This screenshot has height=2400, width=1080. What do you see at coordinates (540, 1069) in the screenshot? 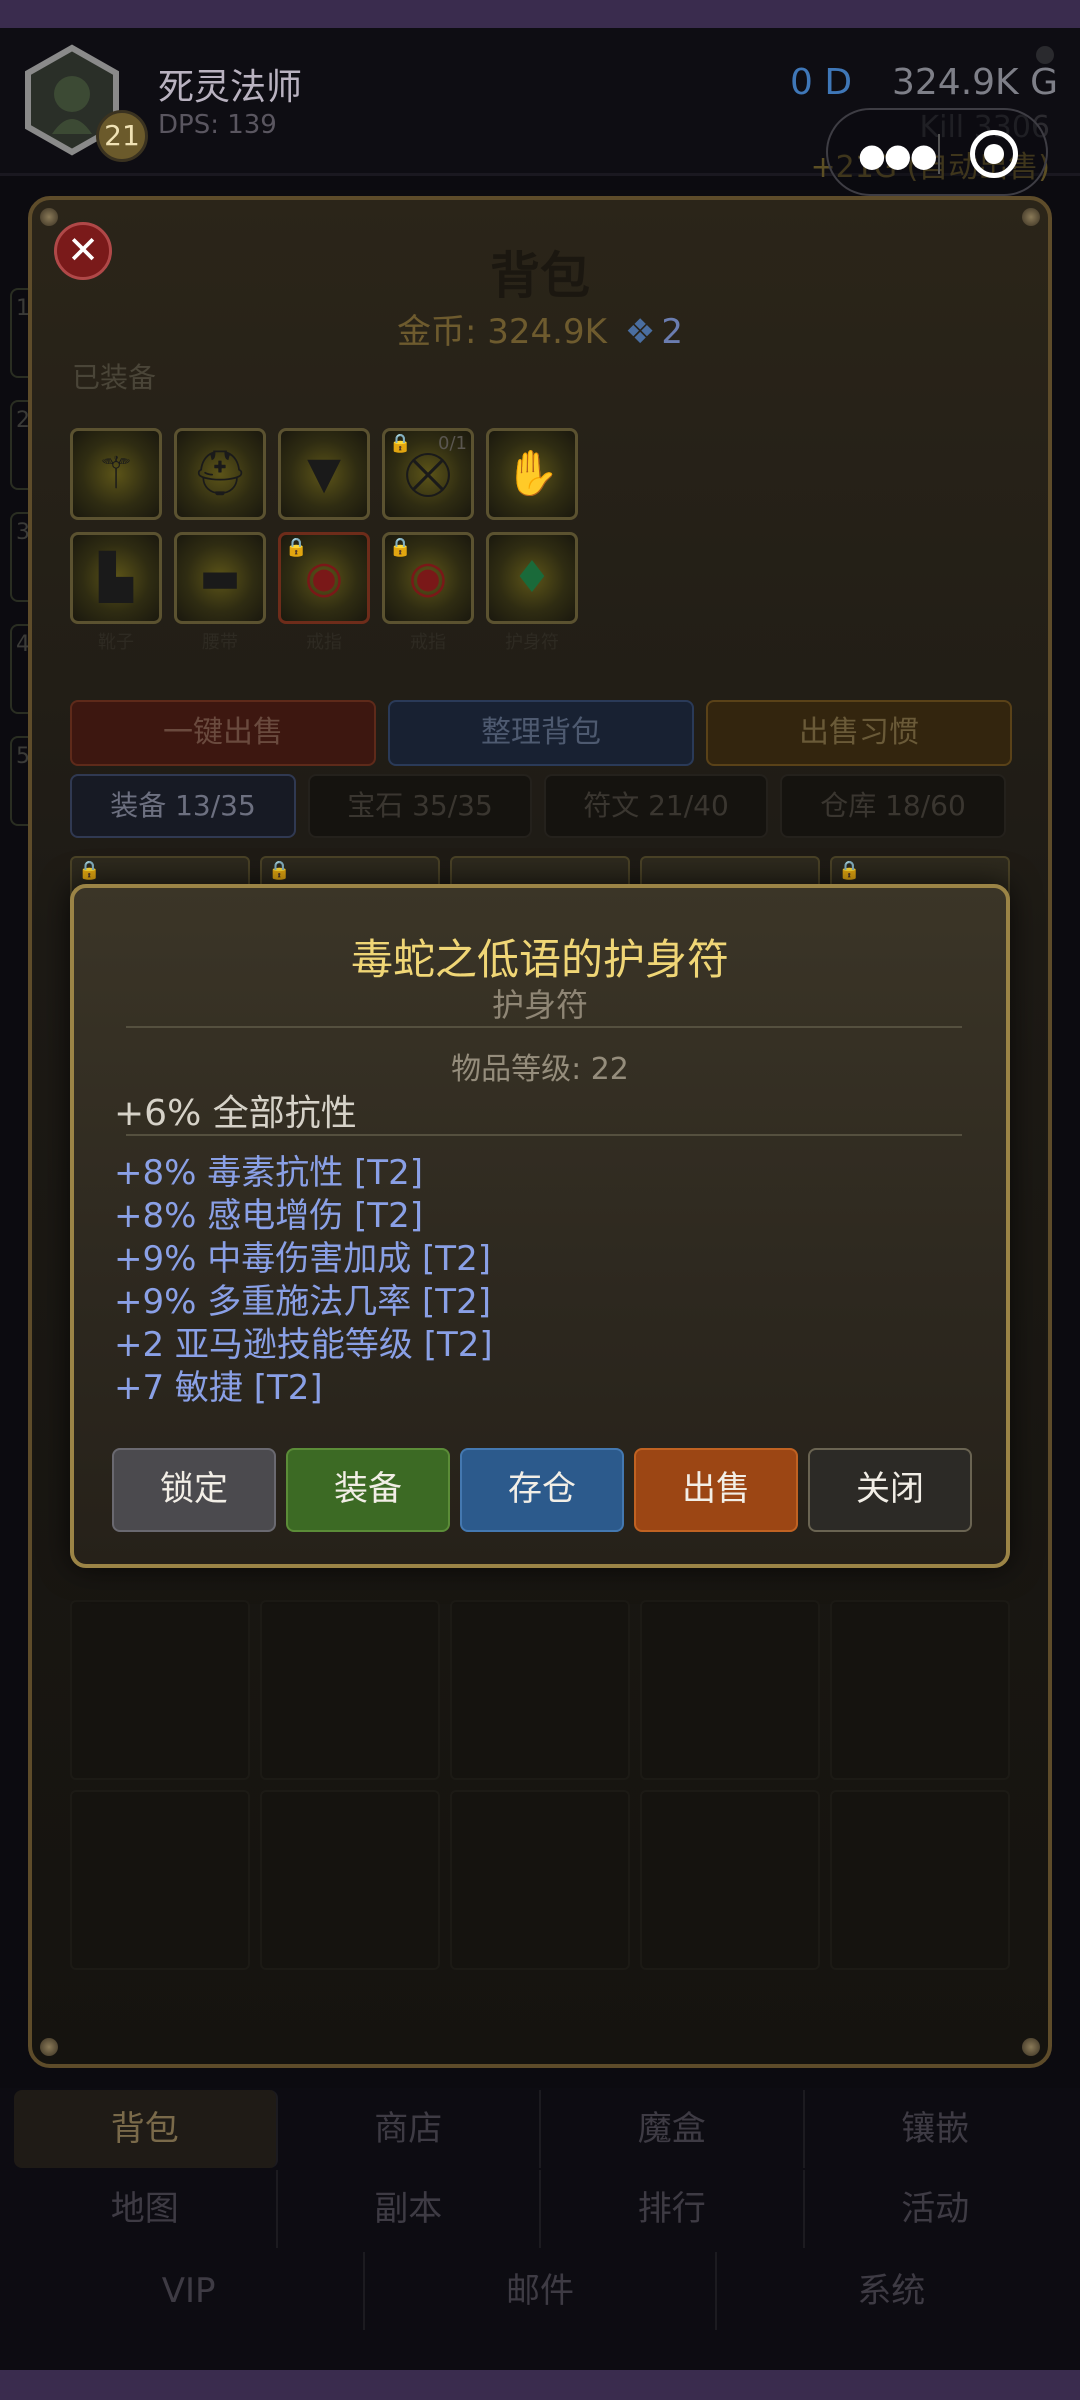
I see `item-level: 物品等级: 22` at bounding box center [540, 1069].